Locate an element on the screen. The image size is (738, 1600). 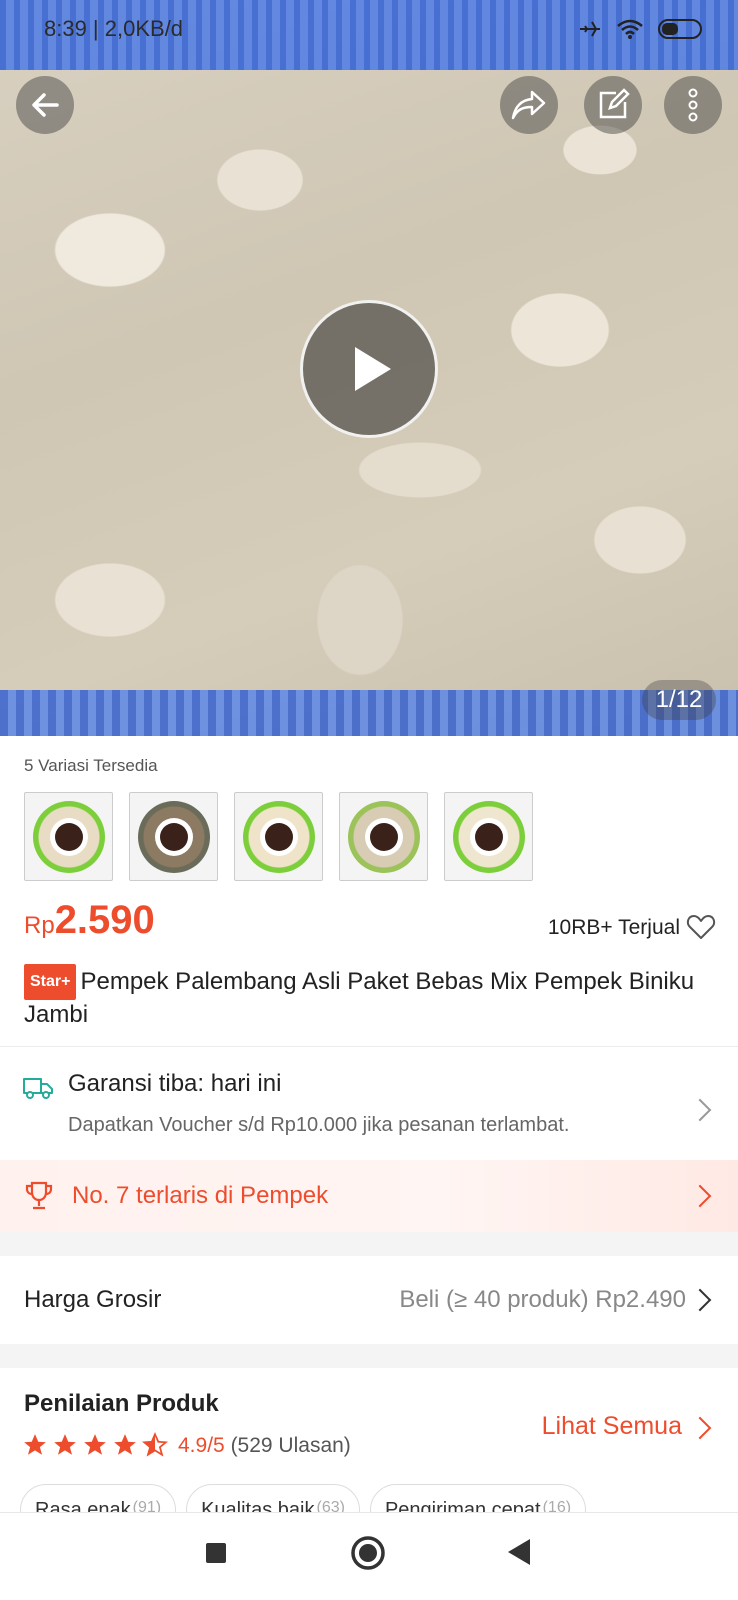
basket-decoration-bottom is located at coordinates (369, 713).